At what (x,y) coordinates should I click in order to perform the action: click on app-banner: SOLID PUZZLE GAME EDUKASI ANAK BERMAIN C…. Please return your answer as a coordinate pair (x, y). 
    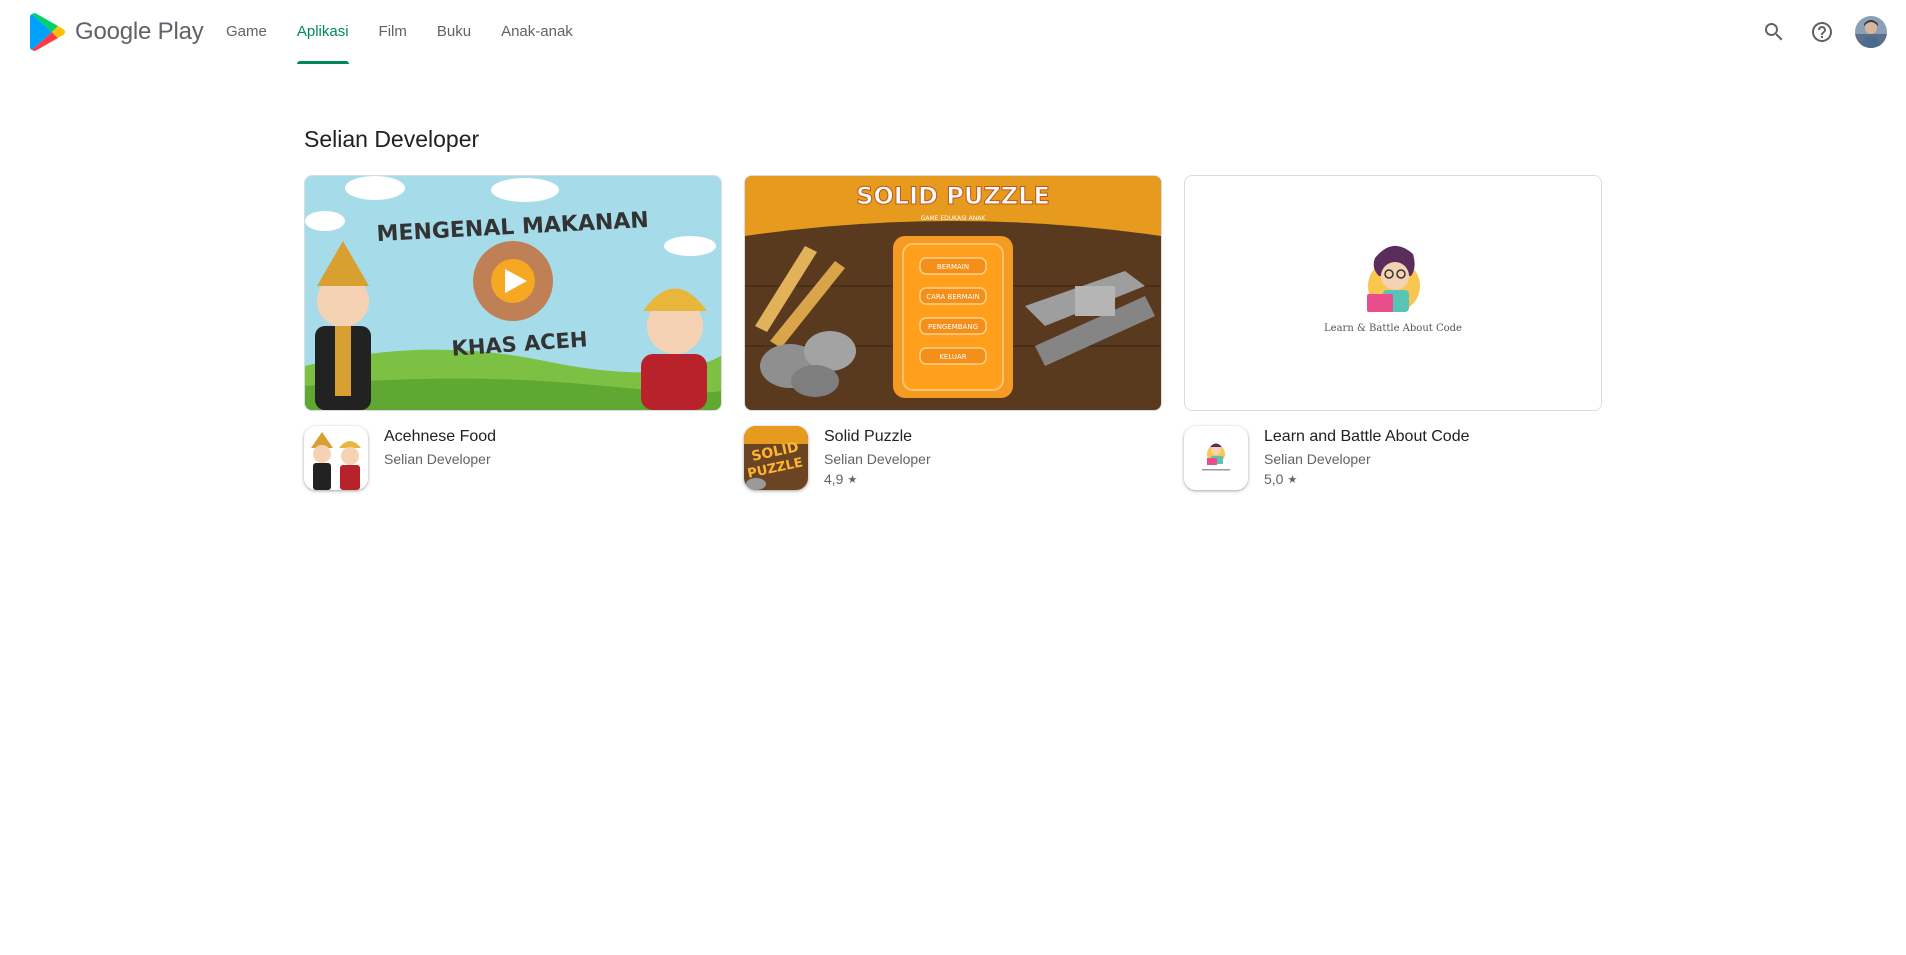
    Looking at the image, I should click on (953, 293).